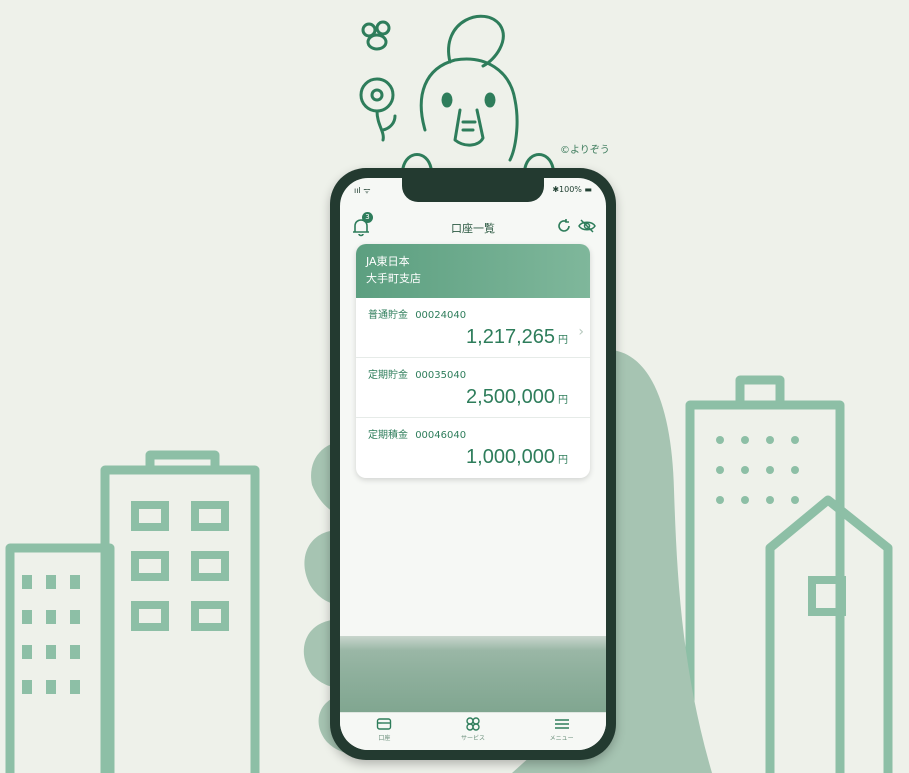 This screenshot has width=909, height=773. I want to click on account-type: 定期積金, so click(388, 435).